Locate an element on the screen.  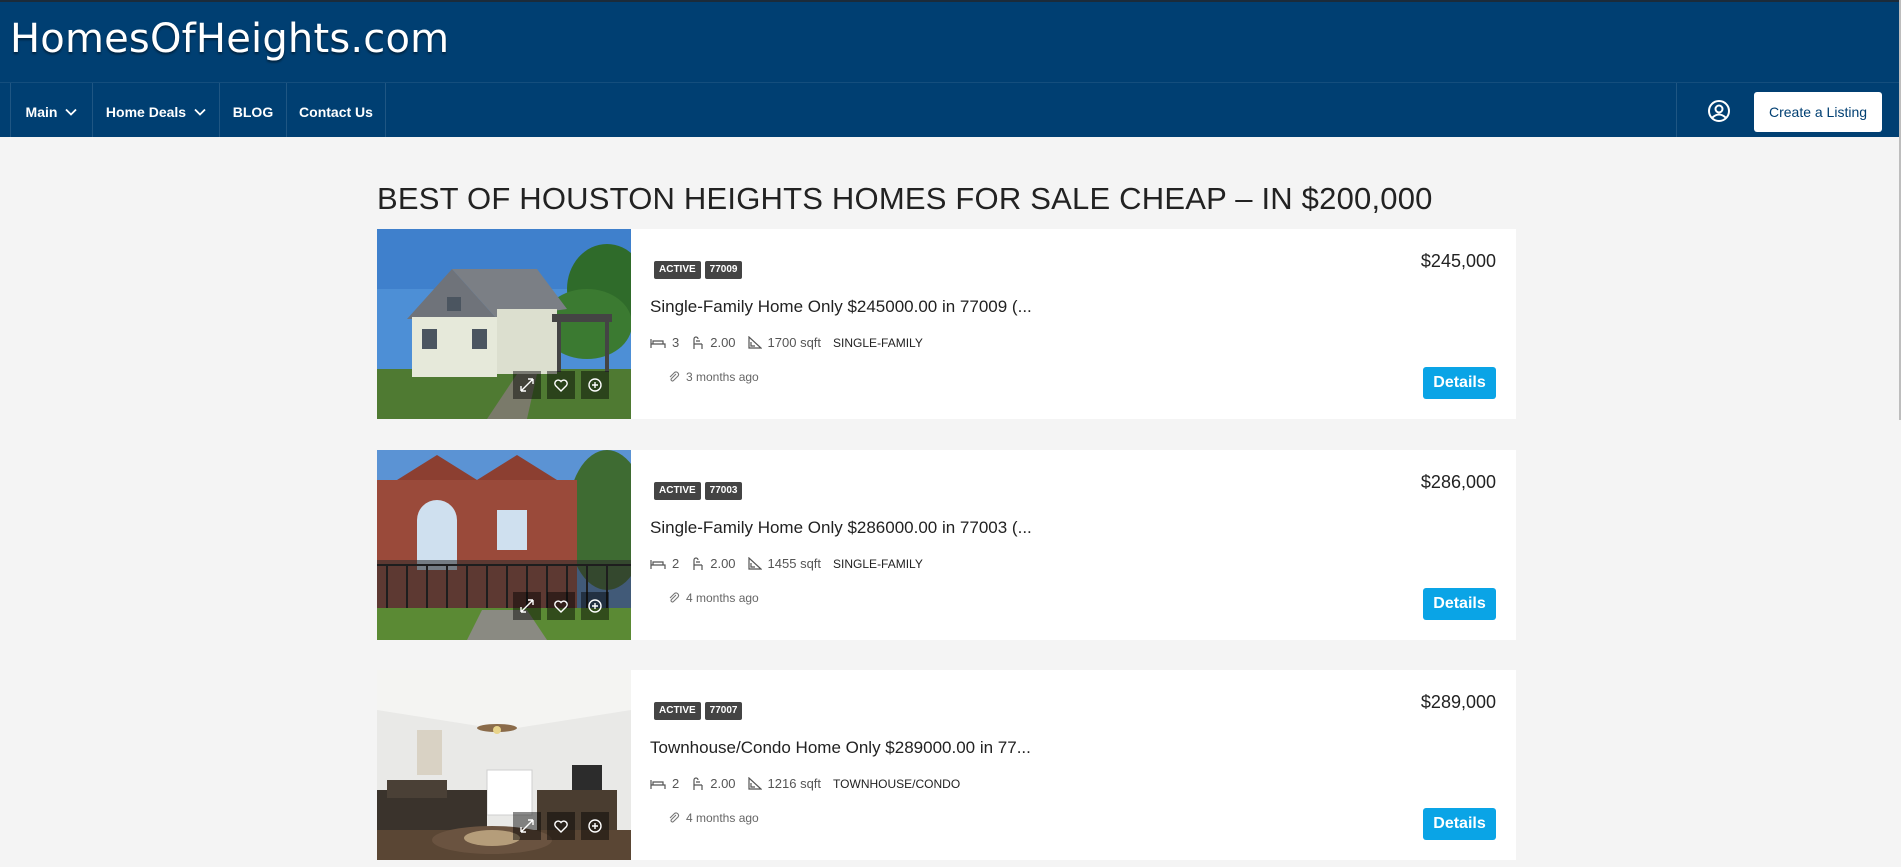
nav-item-contact-us: Contact Us is located at coordinates (336, 111).